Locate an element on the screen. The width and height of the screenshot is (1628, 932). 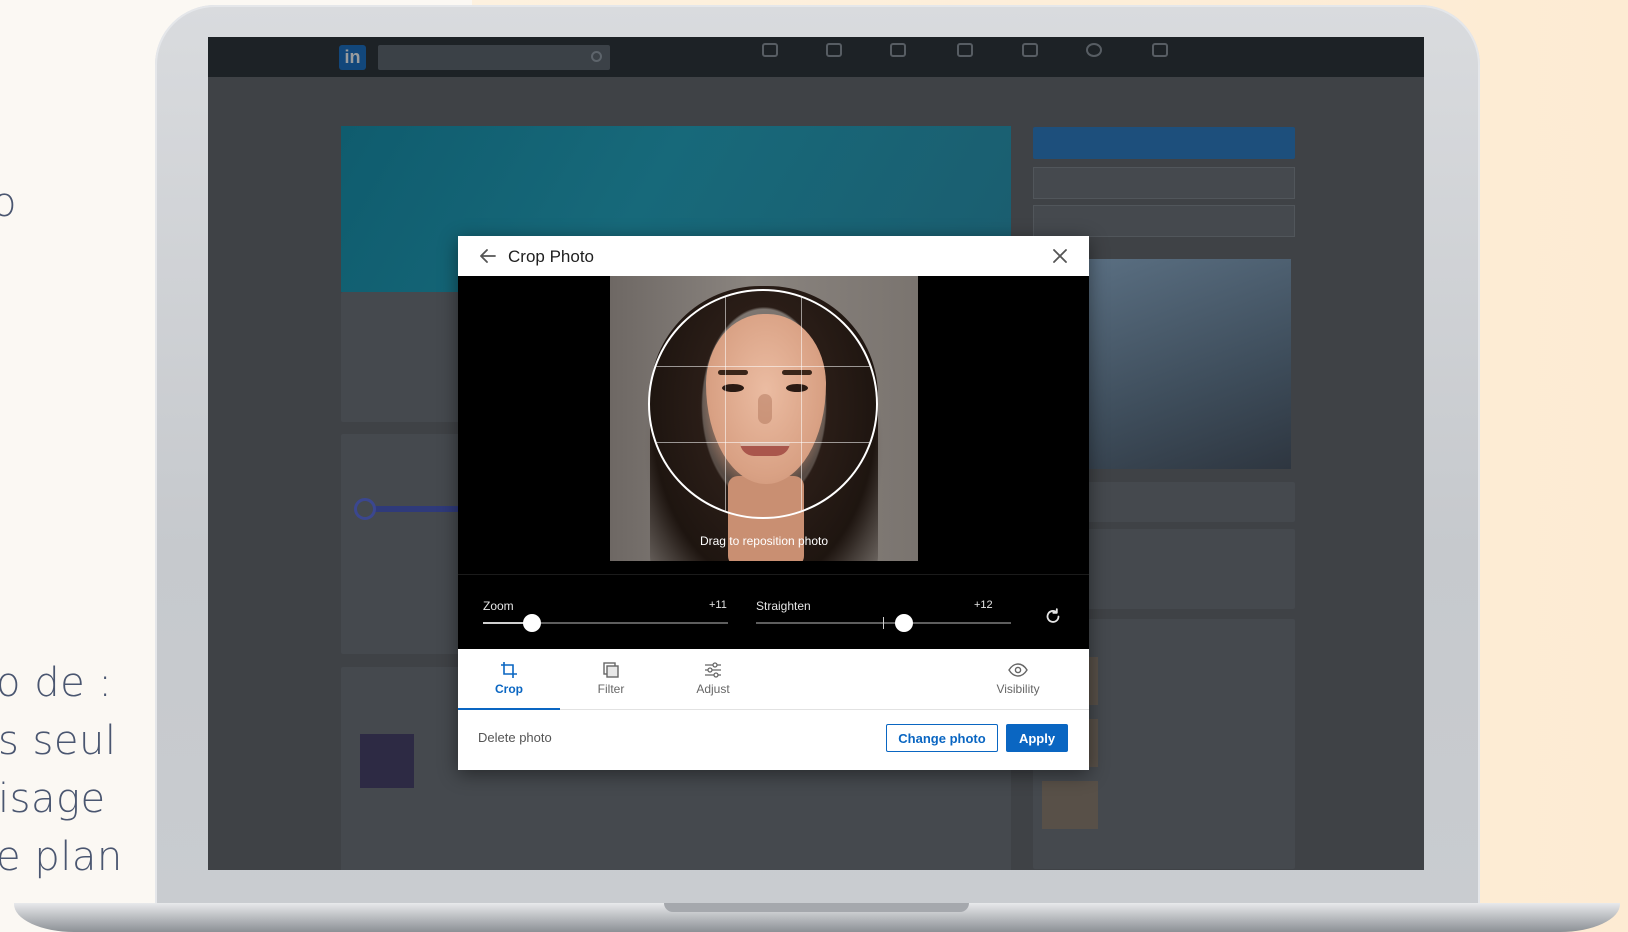
close-icon is located at coordinates (1060, 256).